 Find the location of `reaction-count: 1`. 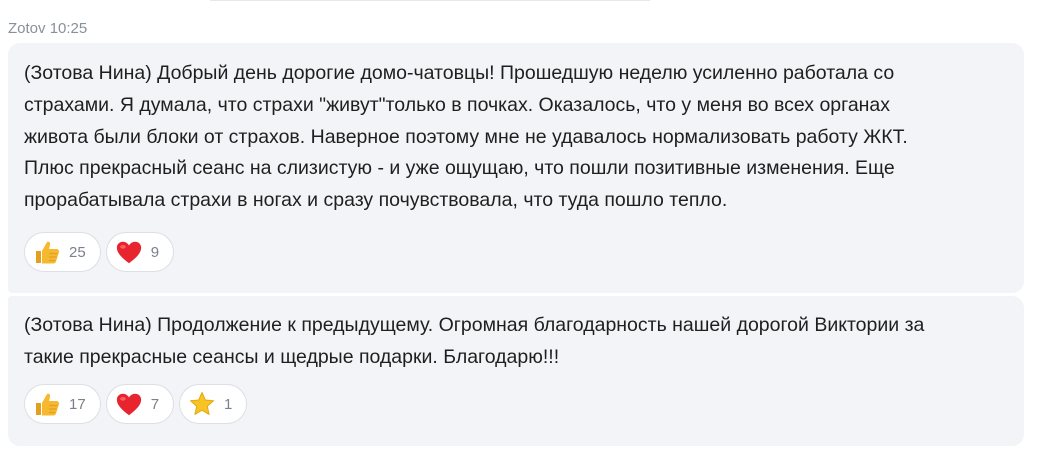

reaction-count: 1 is located at coordinates (228, 404).